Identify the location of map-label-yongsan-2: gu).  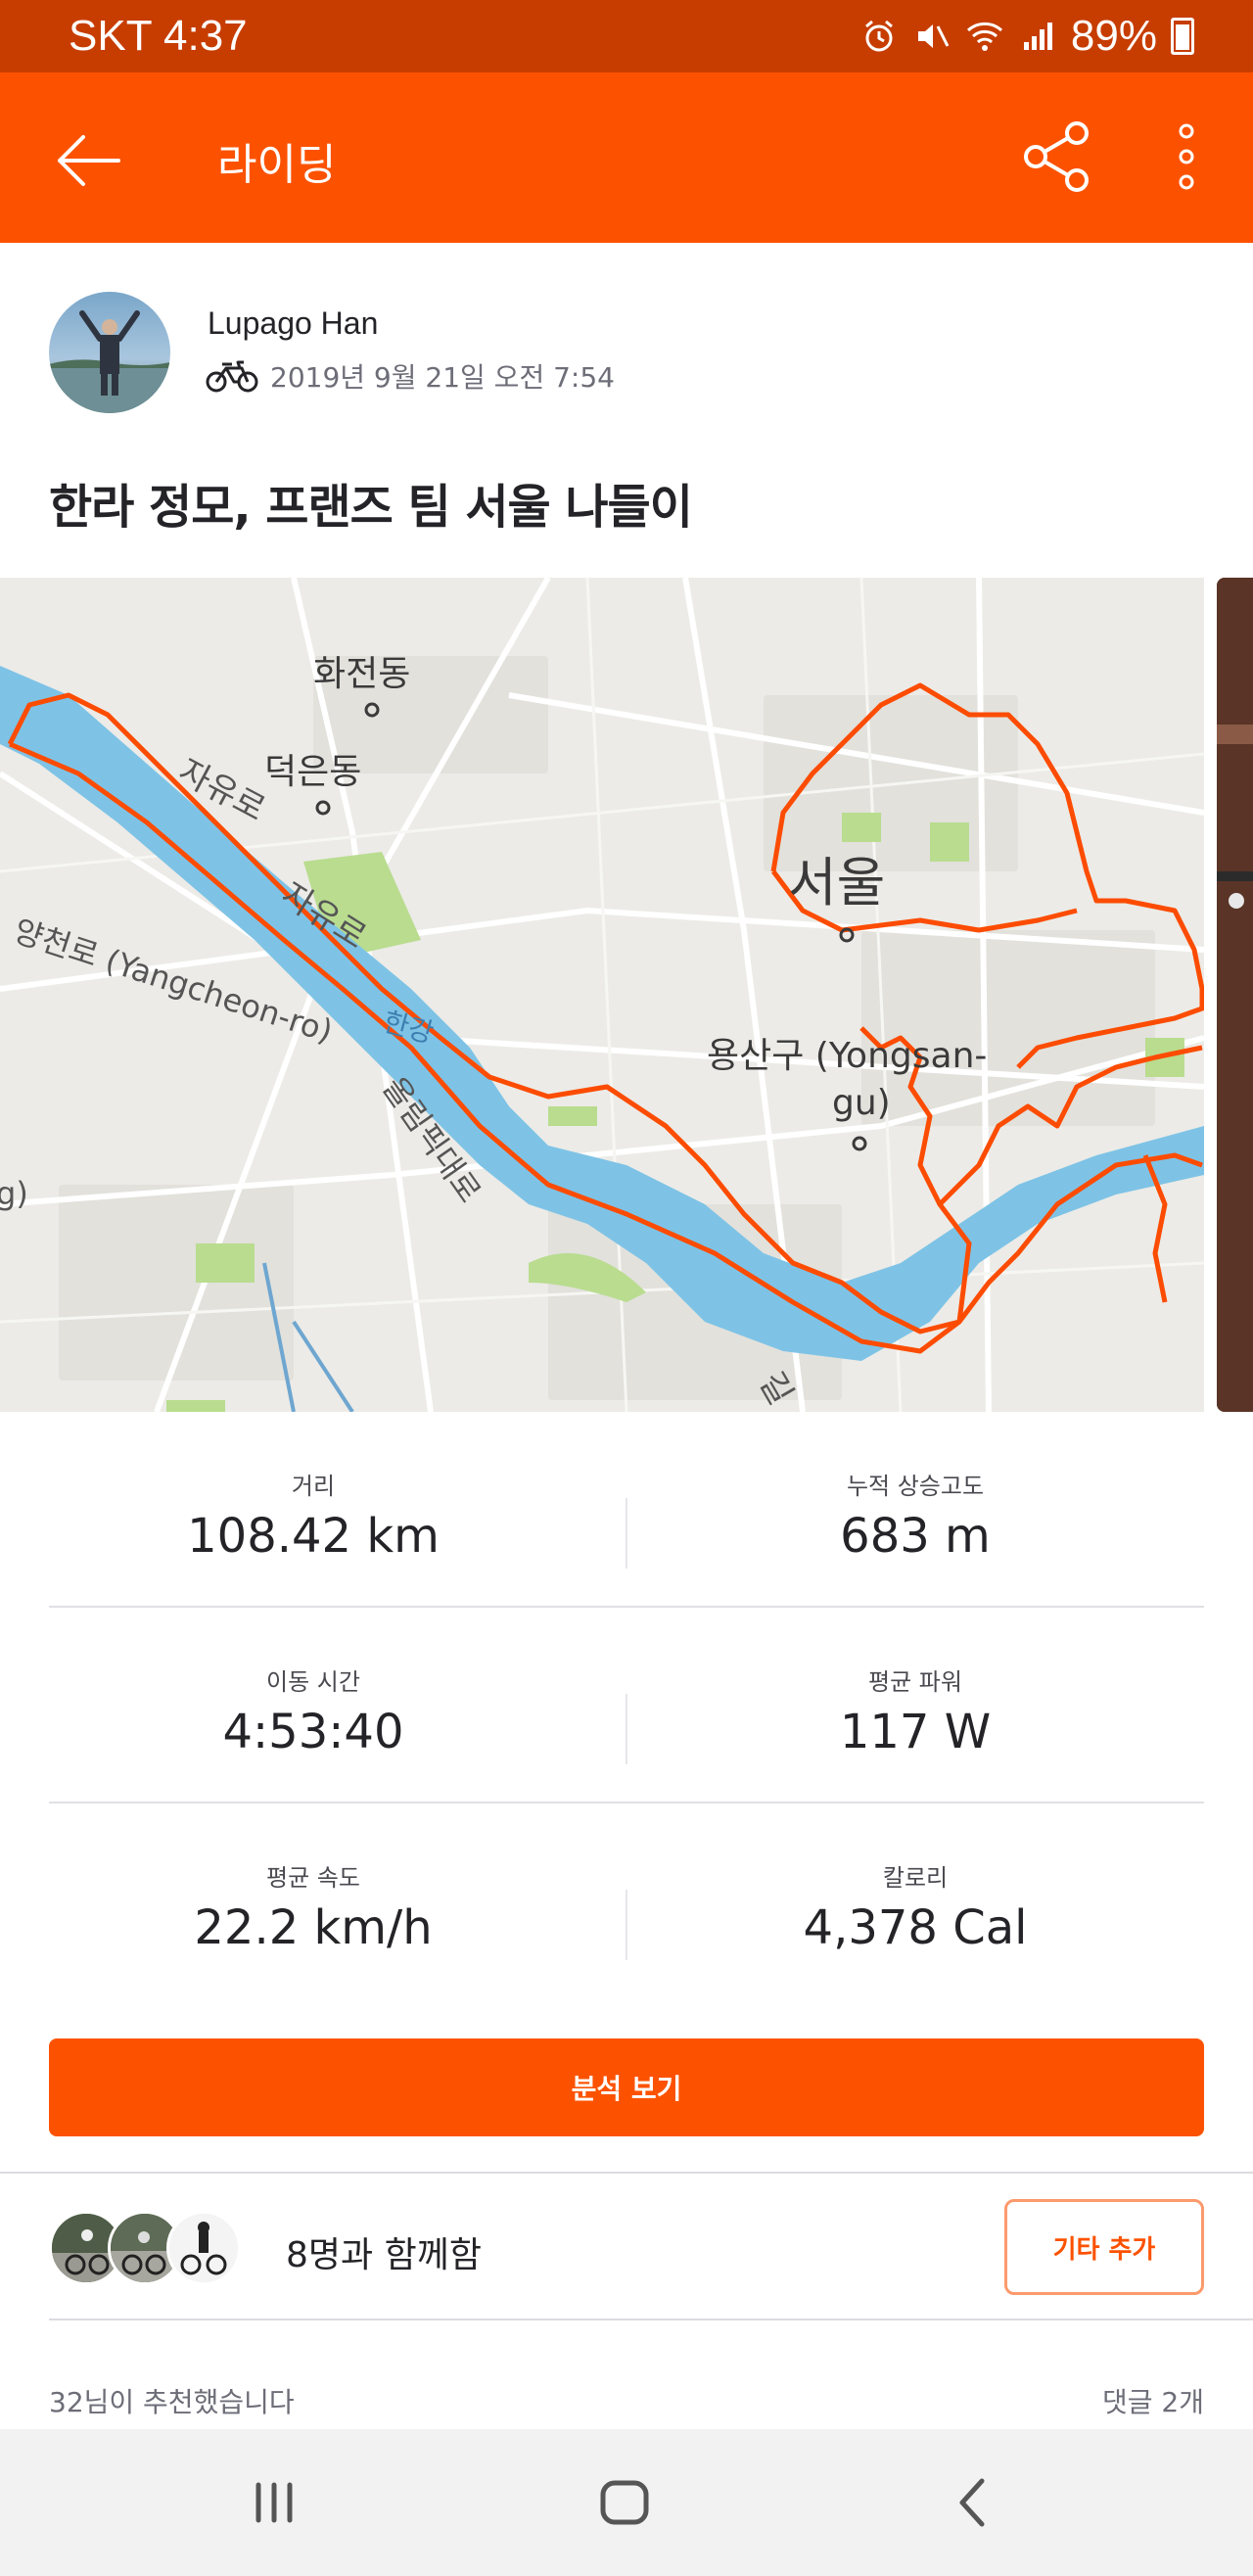
(861, 1103).